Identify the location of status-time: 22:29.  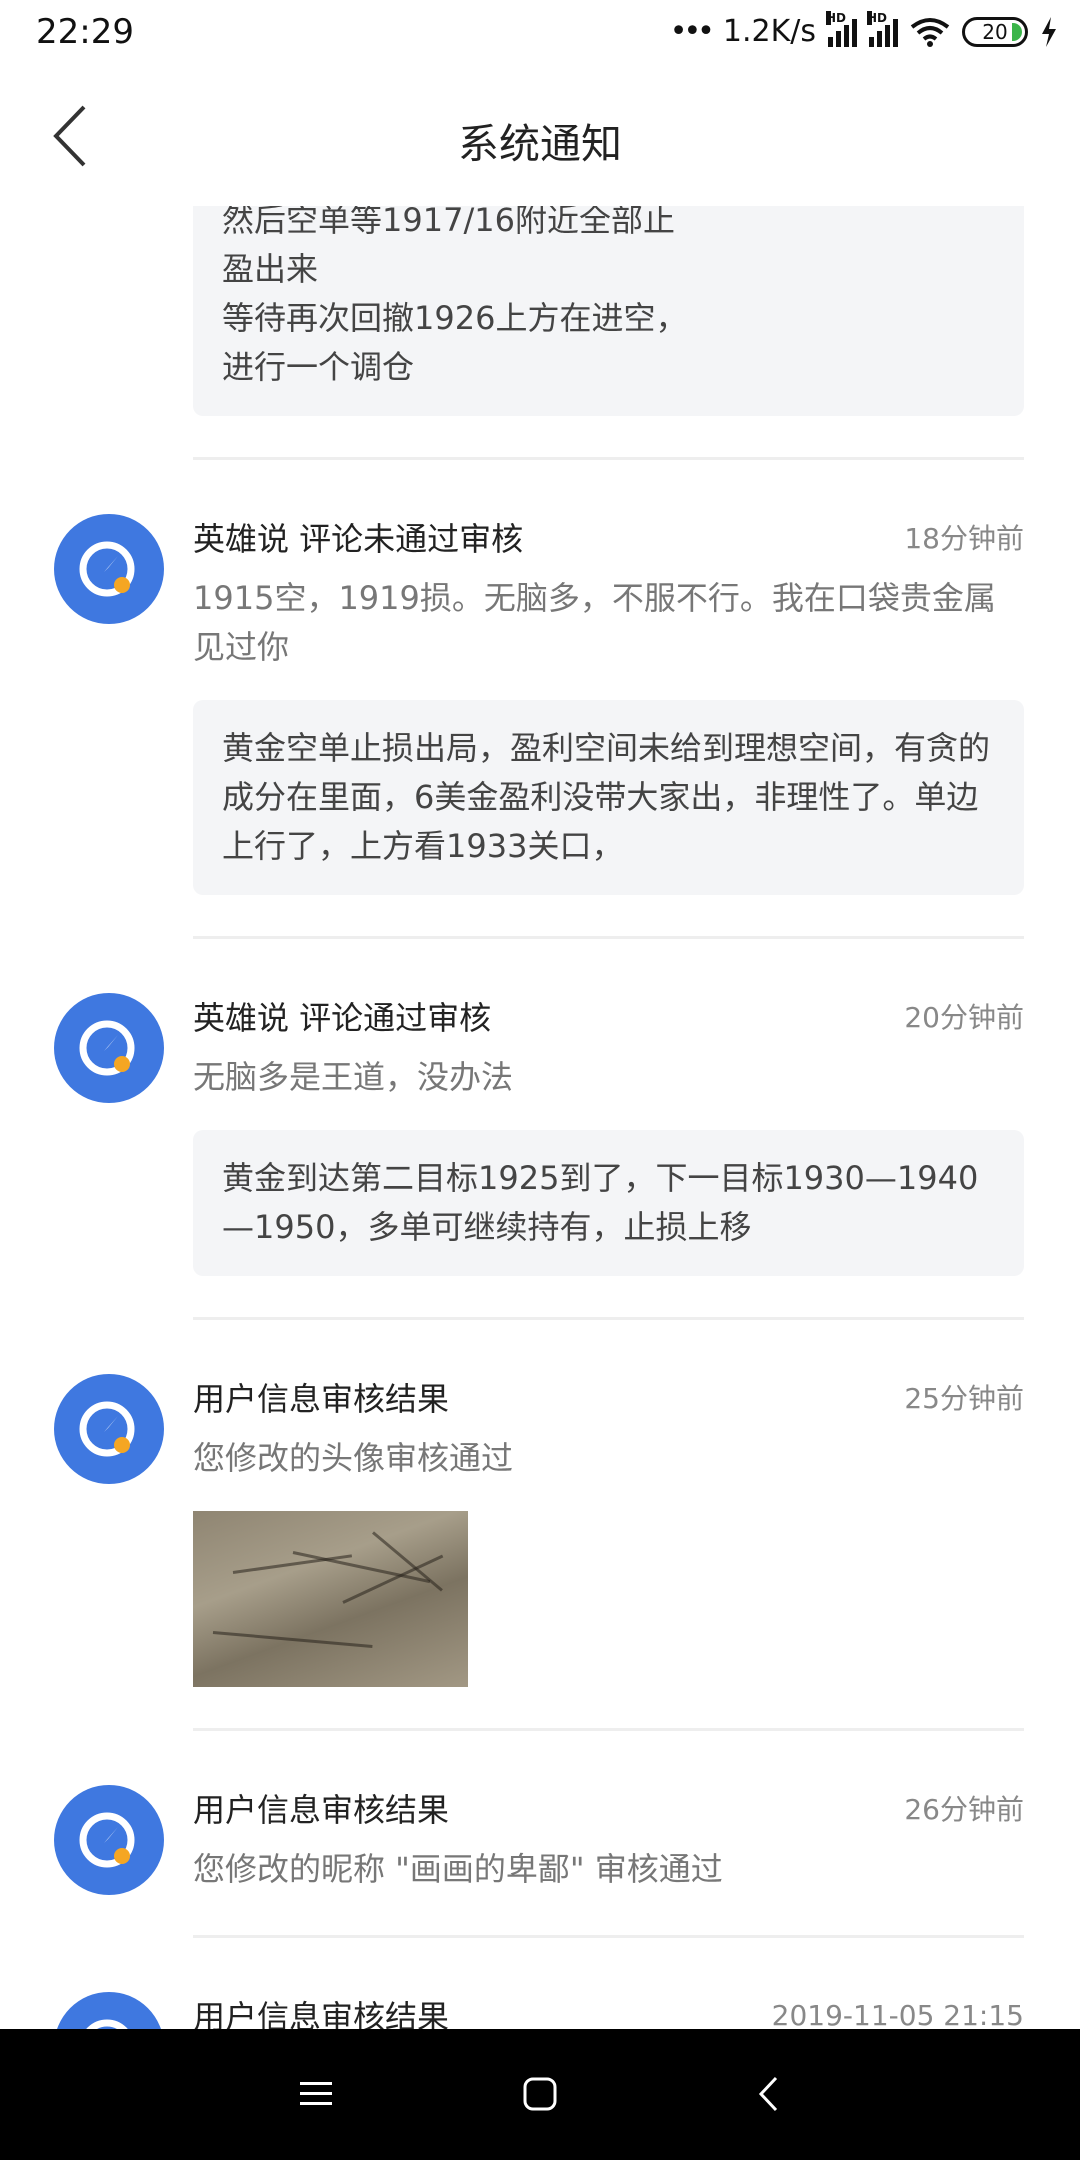
(85, 32).